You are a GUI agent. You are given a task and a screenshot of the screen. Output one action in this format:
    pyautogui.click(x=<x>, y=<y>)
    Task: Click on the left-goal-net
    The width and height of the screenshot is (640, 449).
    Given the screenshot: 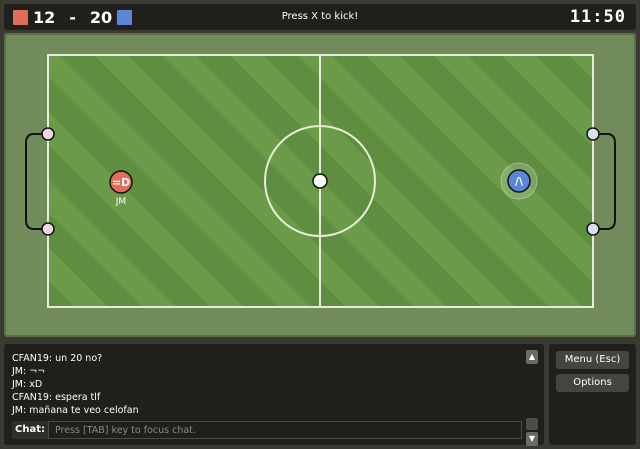 What is the action you would take?
    pyautogui.click(x=36, y=181)
    